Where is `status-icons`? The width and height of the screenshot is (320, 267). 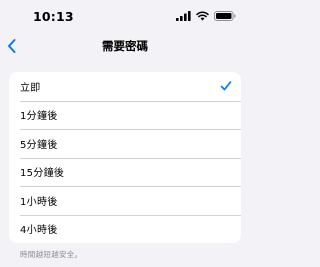
status-icons is located at coordinates (206, 16).